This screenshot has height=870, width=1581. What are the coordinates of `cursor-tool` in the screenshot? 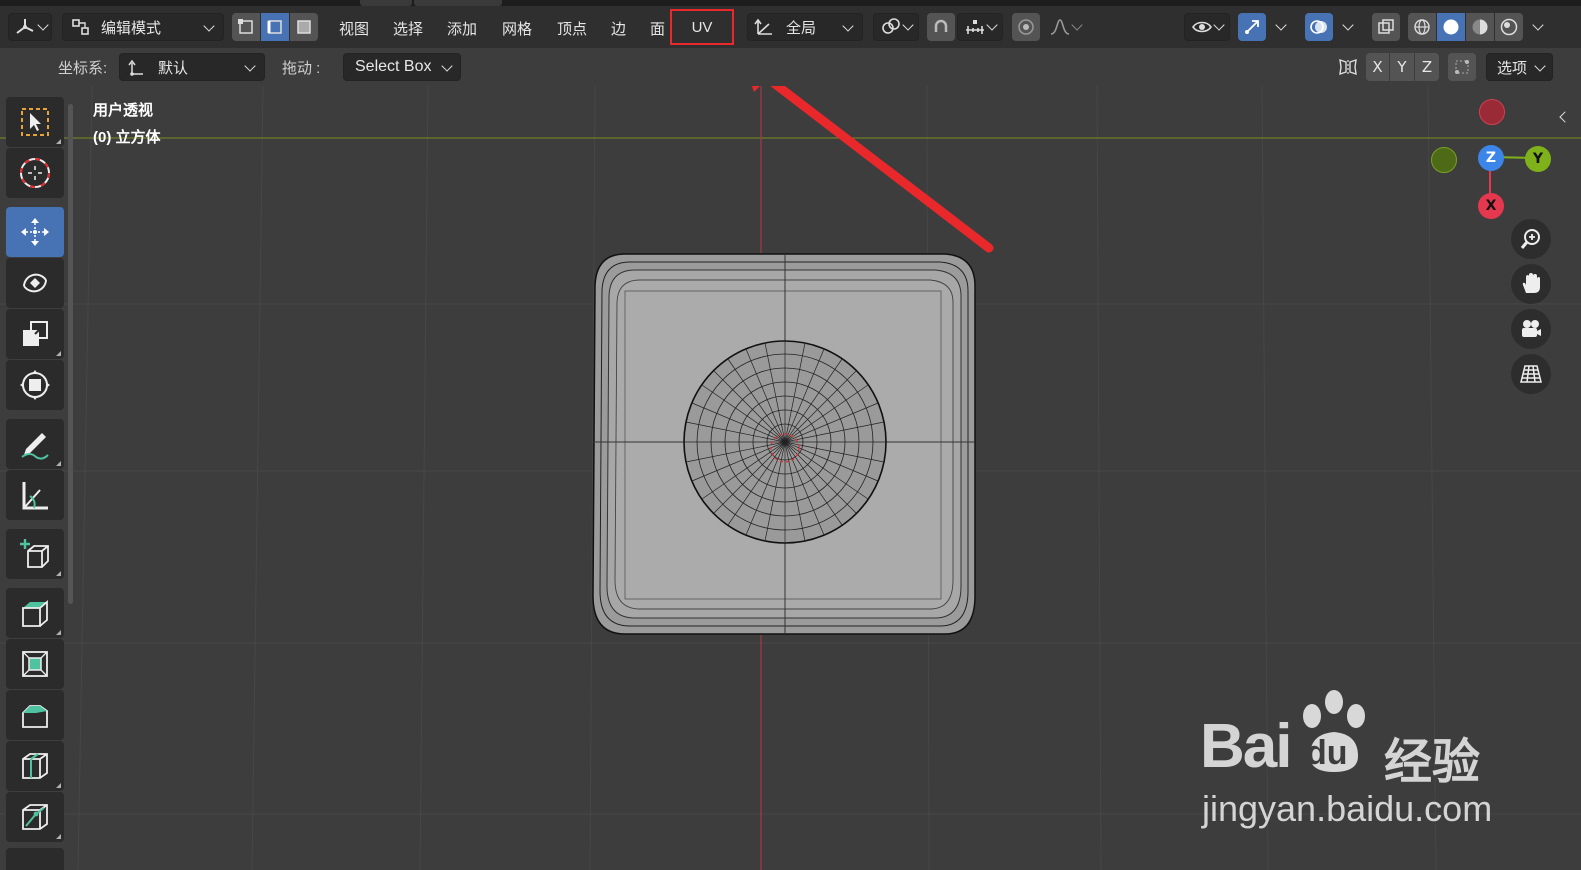 It's located at (35, 173).